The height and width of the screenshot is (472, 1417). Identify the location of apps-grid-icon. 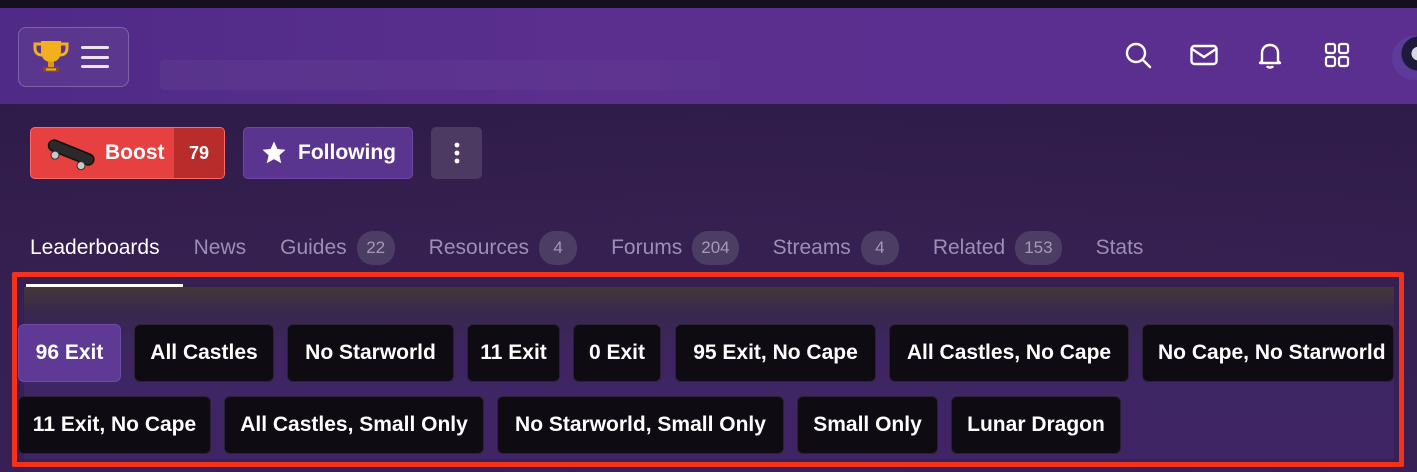
(1337, 55).